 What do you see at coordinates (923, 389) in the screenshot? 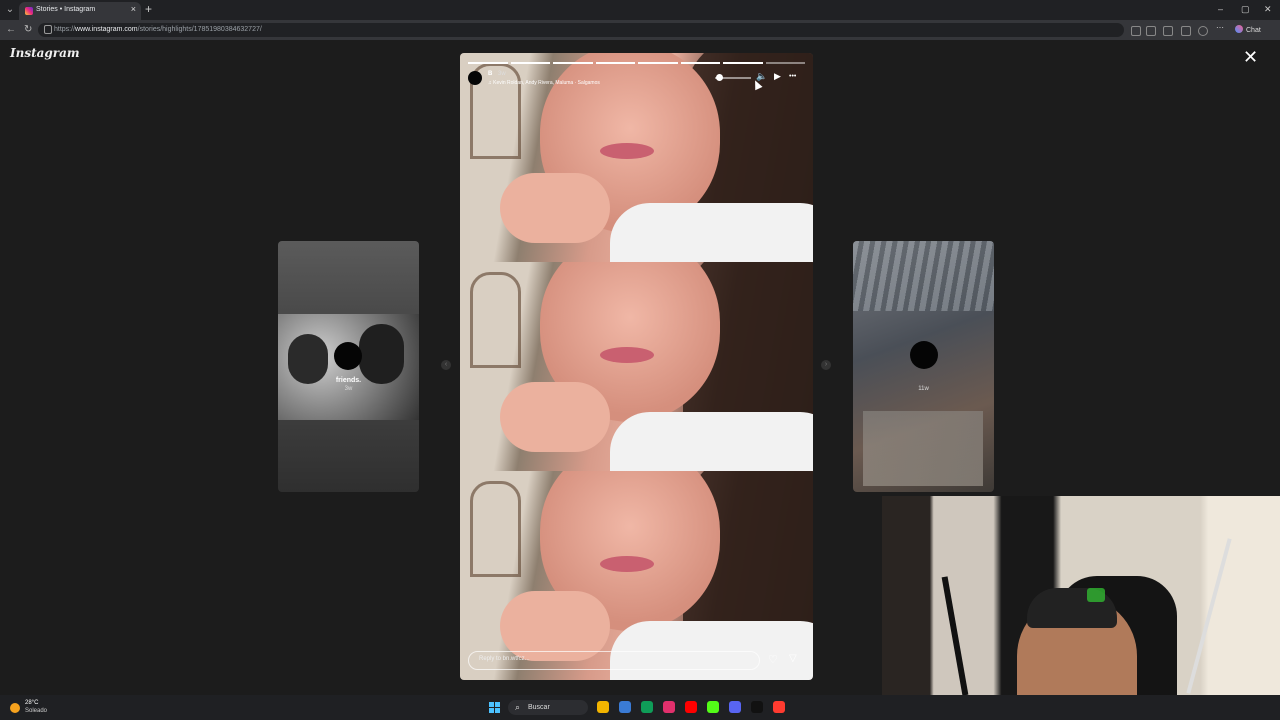
I see `next-story-time: 11w` at bounding box center [923, 389].